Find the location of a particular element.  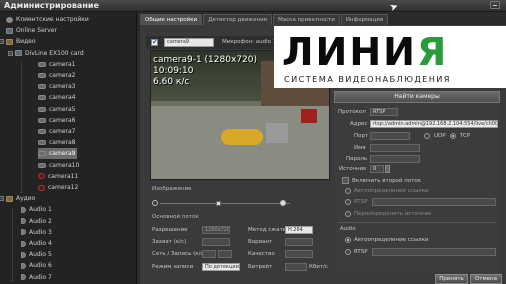

second-stream-checkbox is located at coordinates (345, 180).